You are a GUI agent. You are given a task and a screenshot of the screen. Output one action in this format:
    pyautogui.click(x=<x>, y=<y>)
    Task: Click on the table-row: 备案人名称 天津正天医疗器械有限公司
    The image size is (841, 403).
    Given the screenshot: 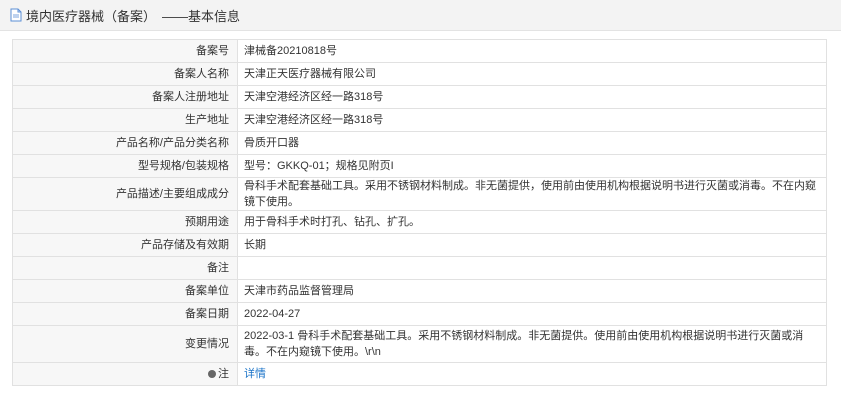 What is the action you would take?
    pyautogui.click(x=419, y=74)
    